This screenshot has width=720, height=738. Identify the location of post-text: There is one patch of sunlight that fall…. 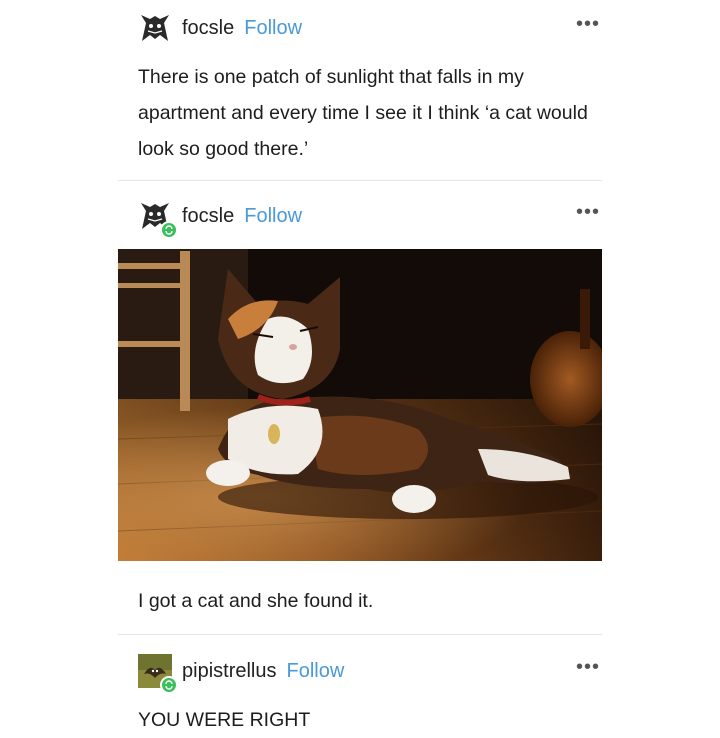
(363, 113).